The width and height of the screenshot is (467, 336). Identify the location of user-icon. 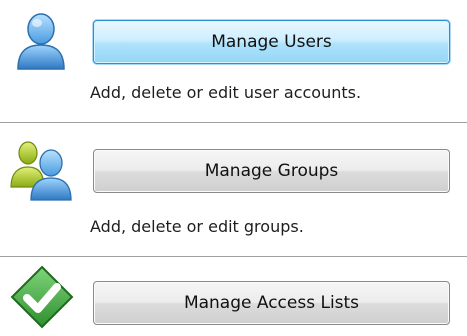
(42, 40).